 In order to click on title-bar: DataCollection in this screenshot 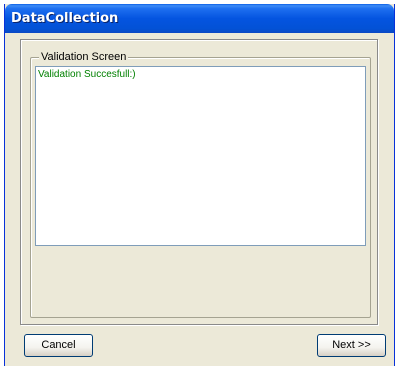, I will do `click(199, 18)`.